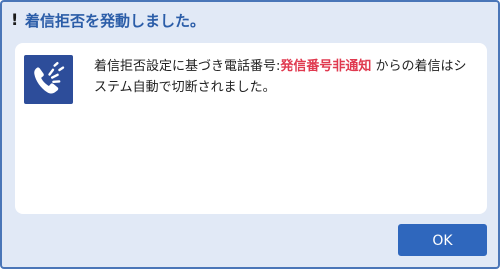 The image size is (500, 269). What do you see at coordinates (115, 21) in the screenshot?
I see `dialog-title: 着信拒否を発動しました。` at bounding box center [115, 21].